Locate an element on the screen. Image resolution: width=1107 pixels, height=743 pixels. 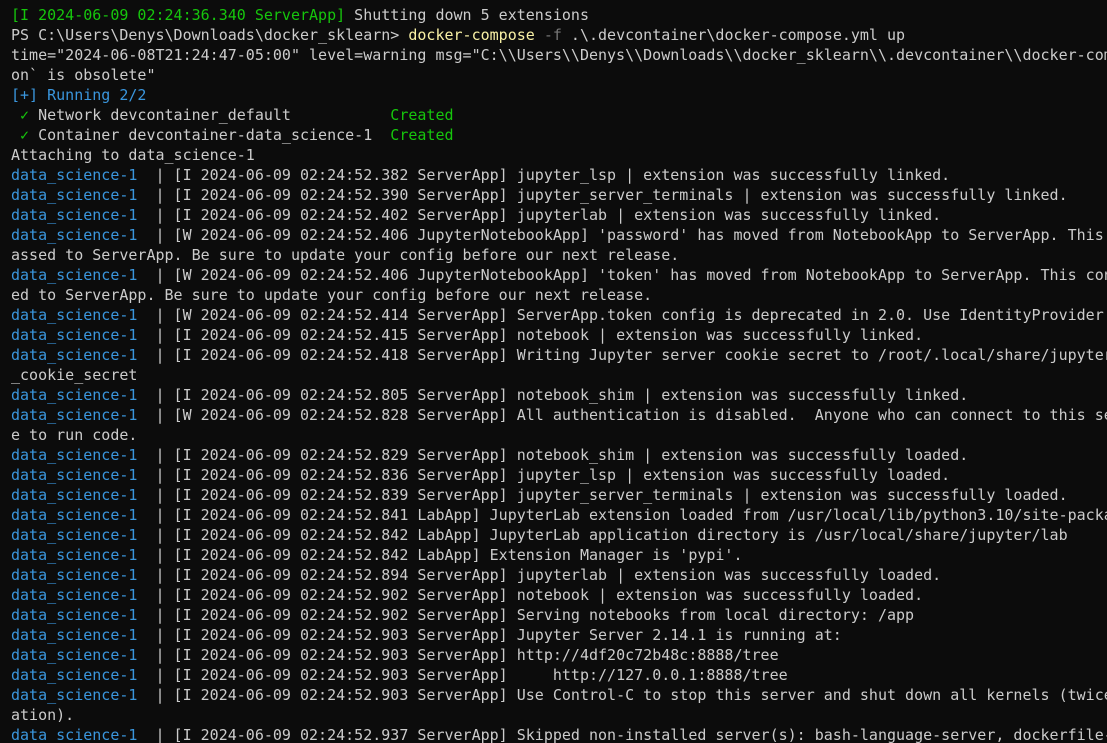
command-name: docker-compose is located at coordinates (471, 35).